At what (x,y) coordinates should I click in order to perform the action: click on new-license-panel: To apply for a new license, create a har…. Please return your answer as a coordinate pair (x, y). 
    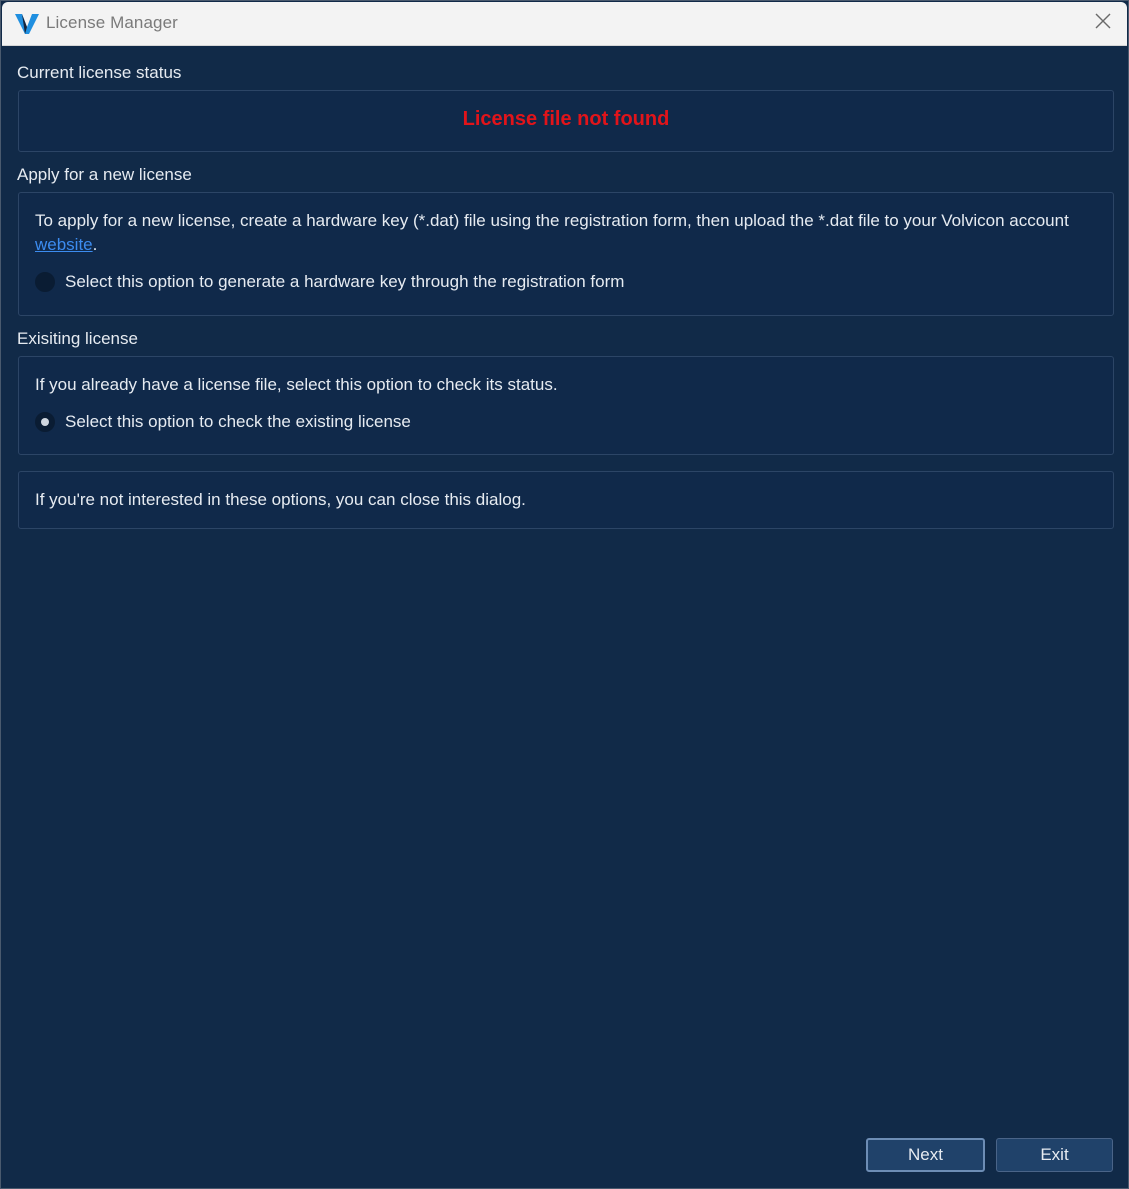
    Looking at the image, I should click on (566, 254).